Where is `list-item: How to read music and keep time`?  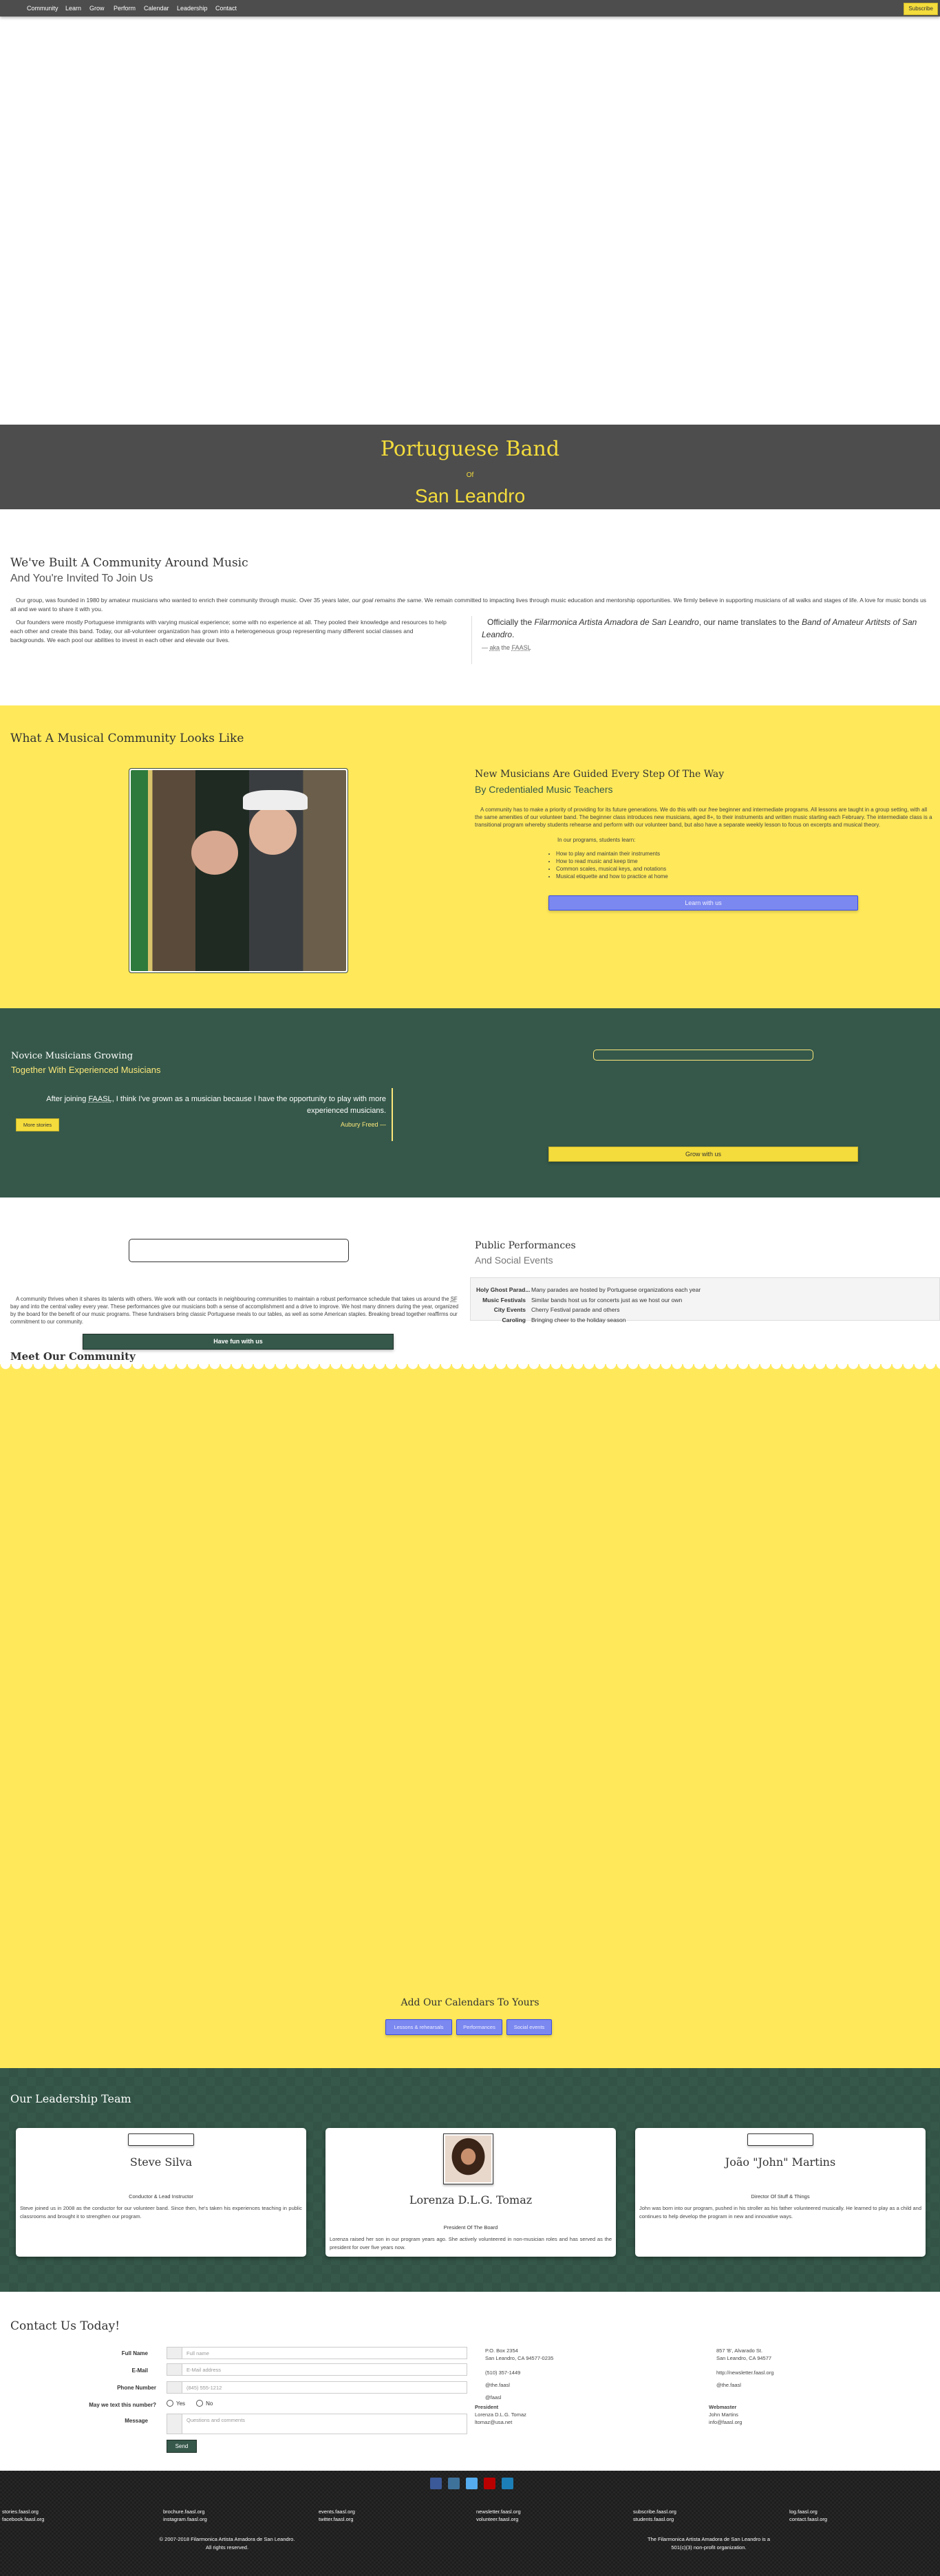 list-item: How to read music and keep time is located at coordinates (746, 861).